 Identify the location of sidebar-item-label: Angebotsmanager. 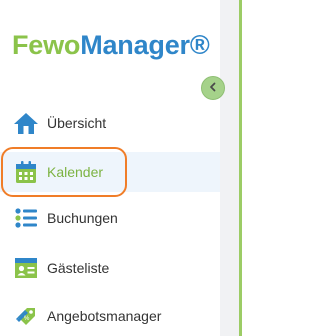
(104, 316).